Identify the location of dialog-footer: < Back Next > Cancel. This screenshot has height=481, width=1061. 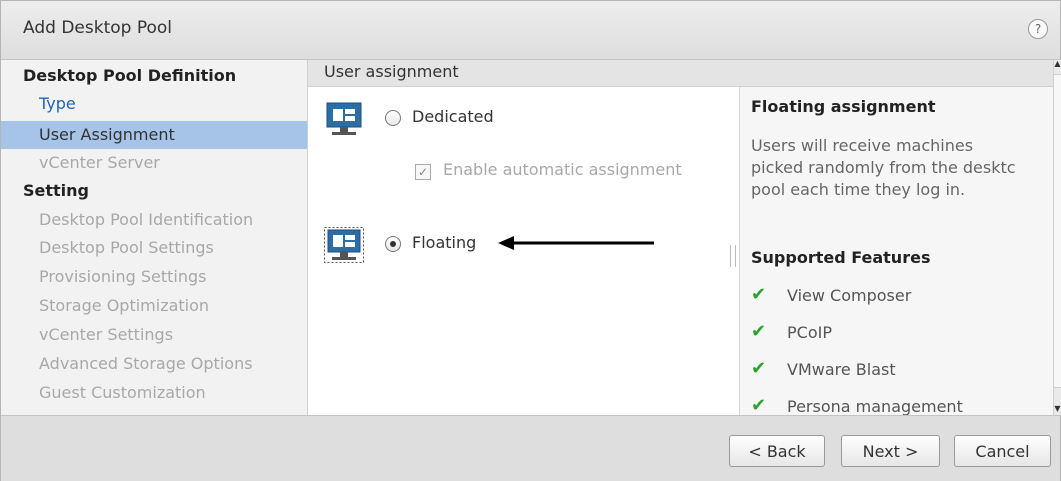
(530, 448).